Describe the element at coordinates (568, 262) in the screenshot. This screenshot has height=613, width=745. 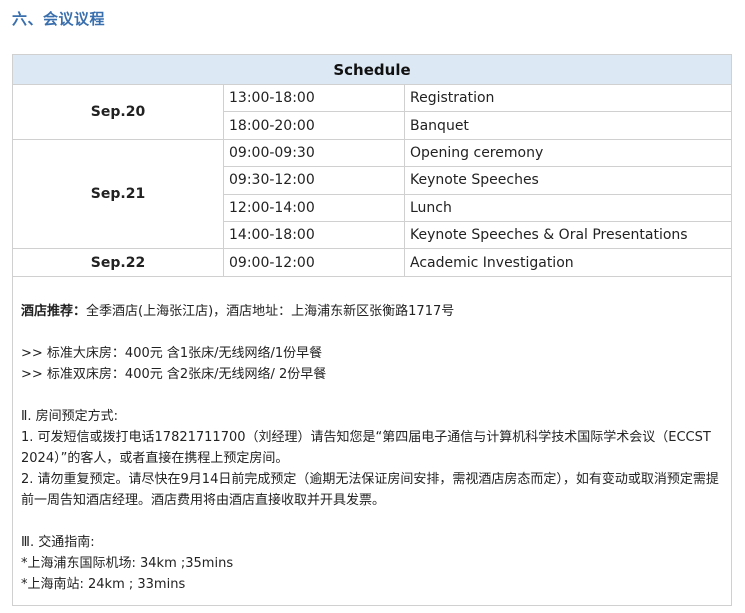
I see `schedule-event: Academic Investigation` at that location.